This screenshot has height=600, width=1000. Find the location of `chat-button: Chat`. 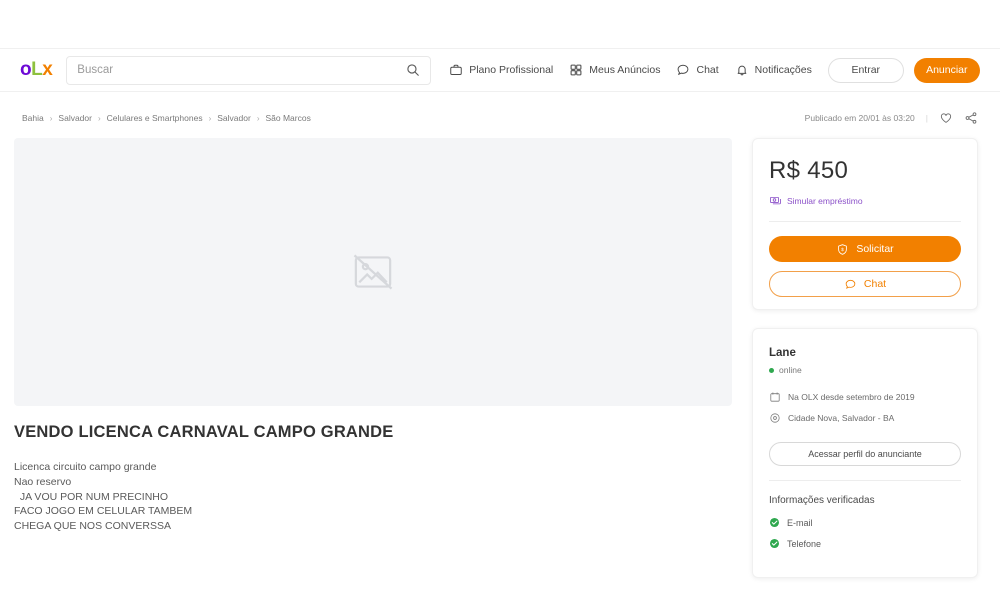

chat-button: Chat is located at coordinates (865, 284).